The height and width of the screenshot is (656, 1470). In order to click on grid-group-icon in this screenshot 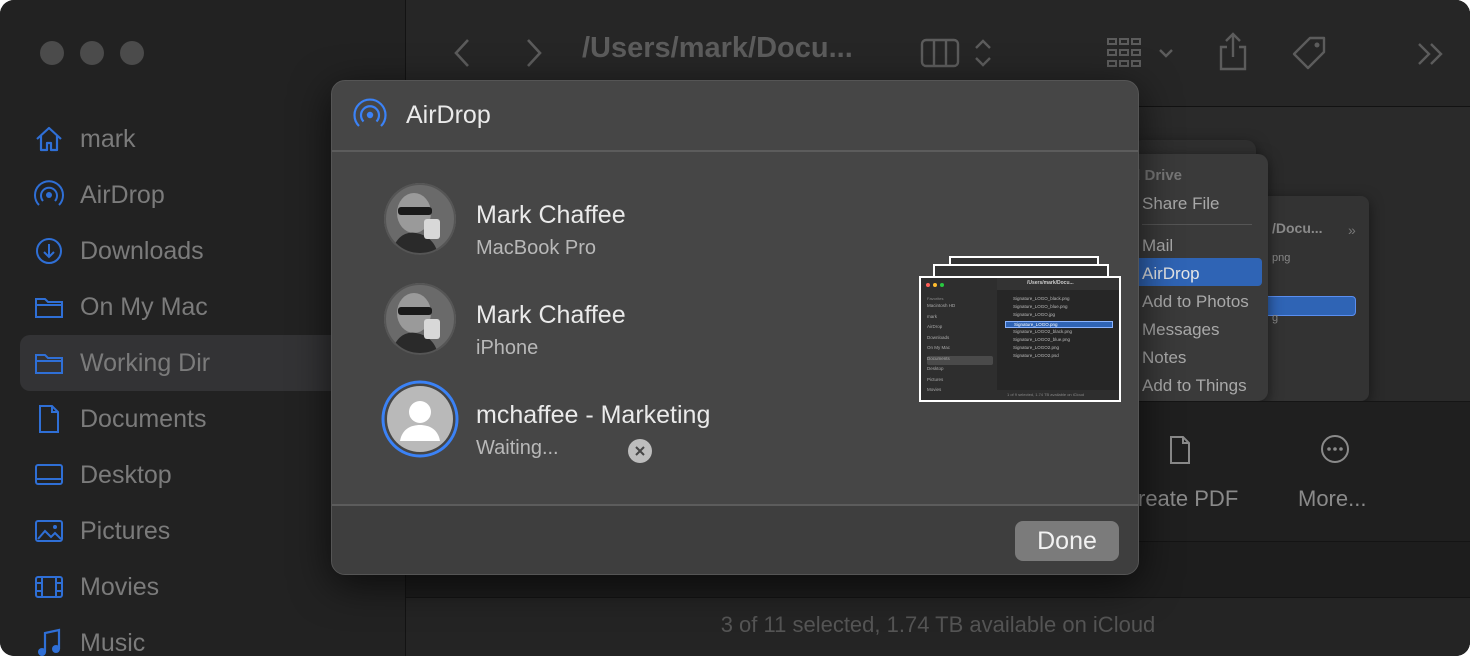, I will do `click(1140, 52)`.